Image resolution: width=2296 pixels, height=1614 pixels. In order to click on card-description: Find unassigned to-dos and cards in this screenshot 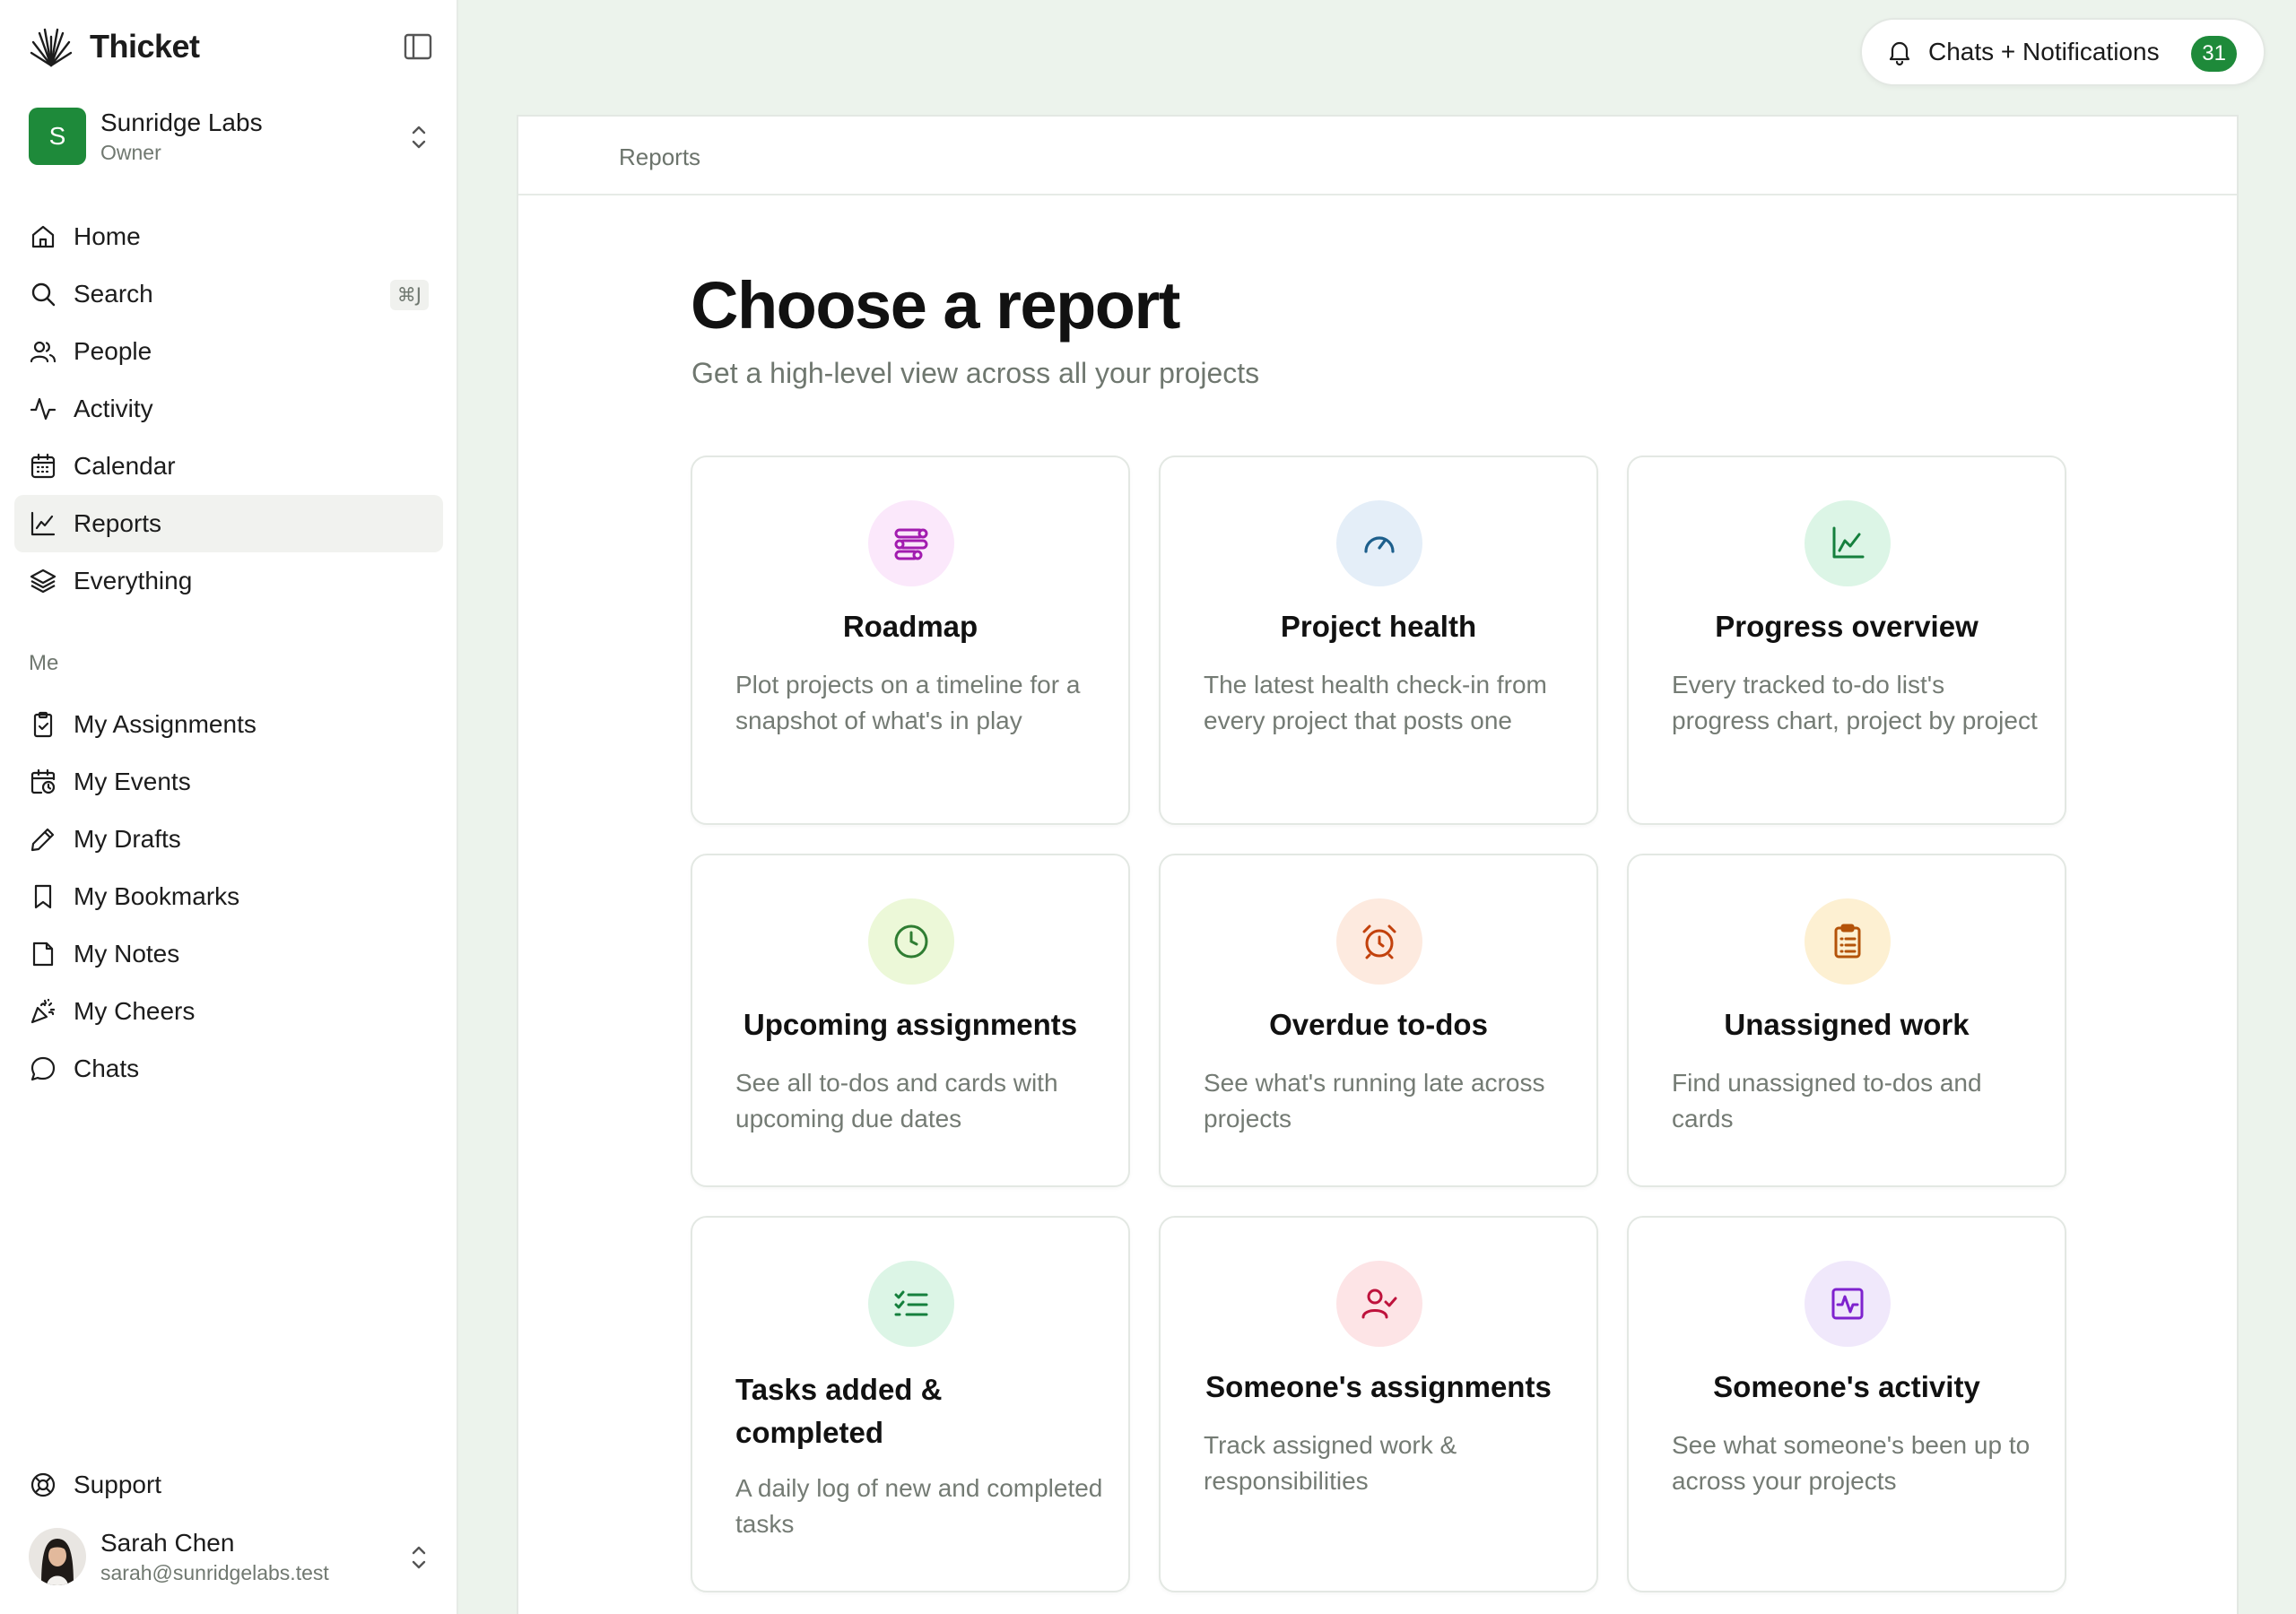, I will do `click(1827, 1100)`.